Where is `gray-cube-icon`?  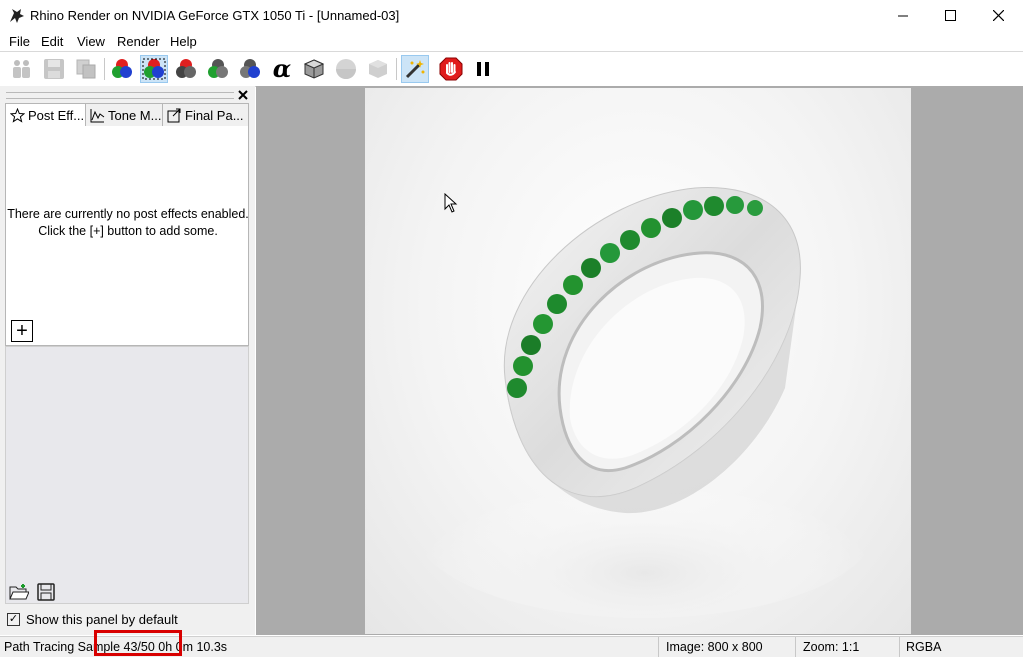 gray-cube-icon is located at coordinates (314, 69).